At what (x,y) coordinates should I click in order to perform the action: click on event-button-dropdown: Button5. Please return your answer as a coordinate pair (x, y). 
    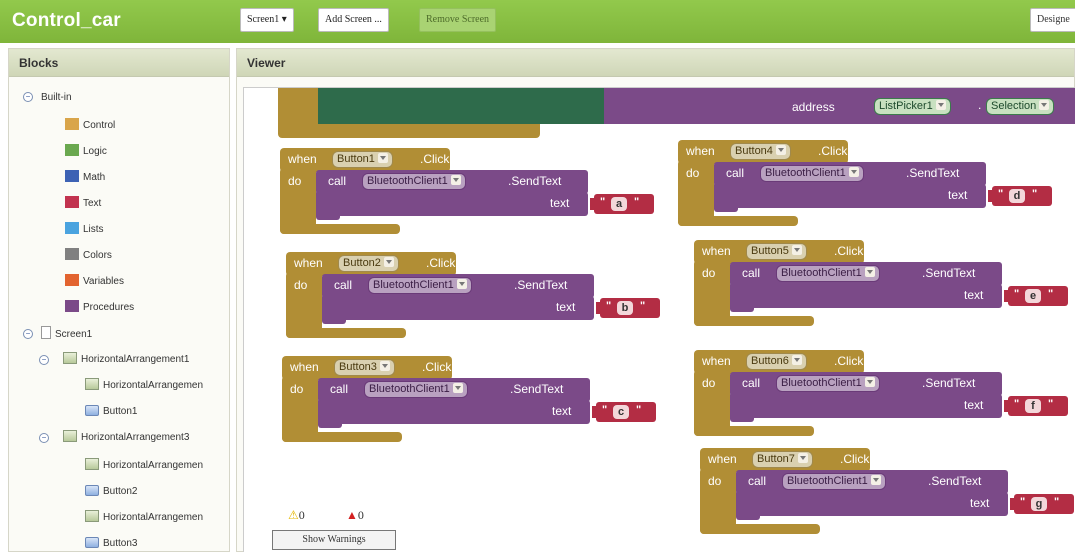
    Looking at the image, I should click on (776, 251).